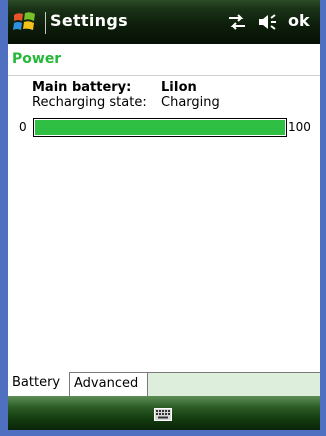 The height and width of the screenshot is (436, 326). Describe the element at coordinates (23, 127) in the screenshot. I see `battery-level-min: 0` at that location.